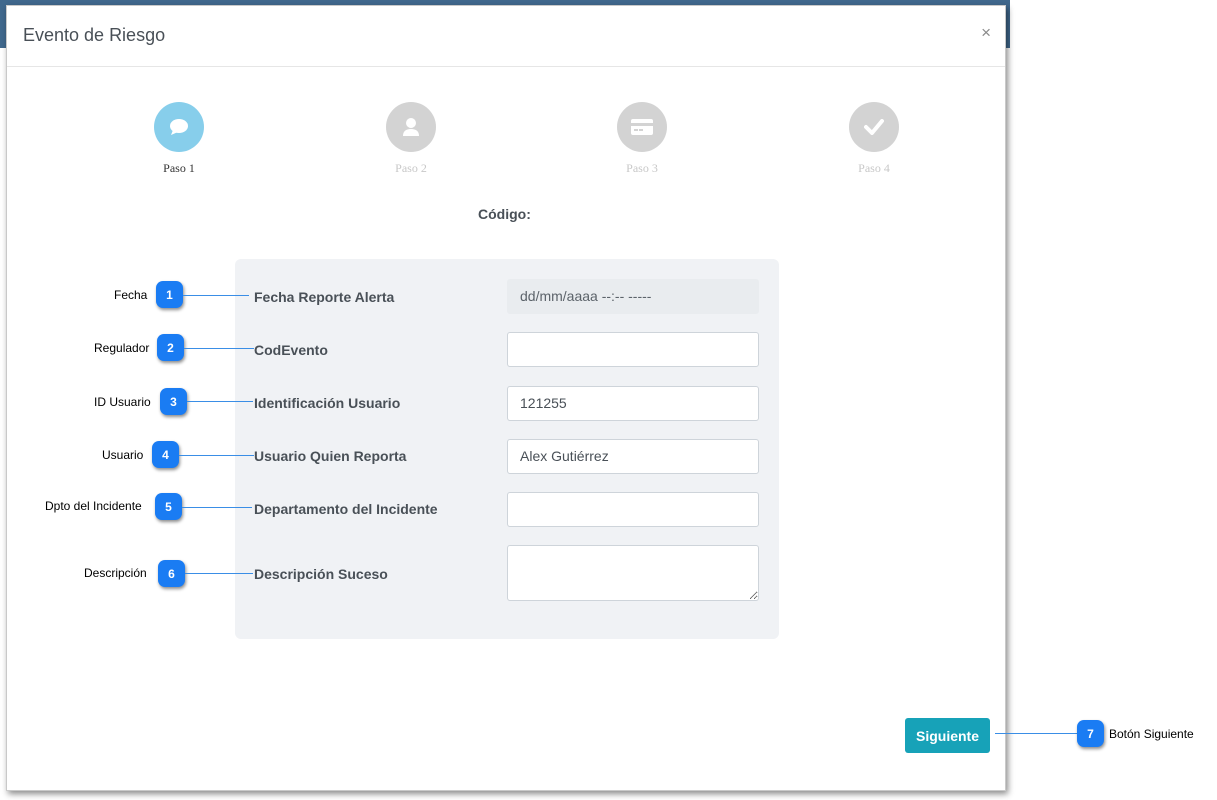  What do you see at coordinates (165, 454) in the screenshot?
I see `callout-4-badge: 4` at bounding box center [165, 454].